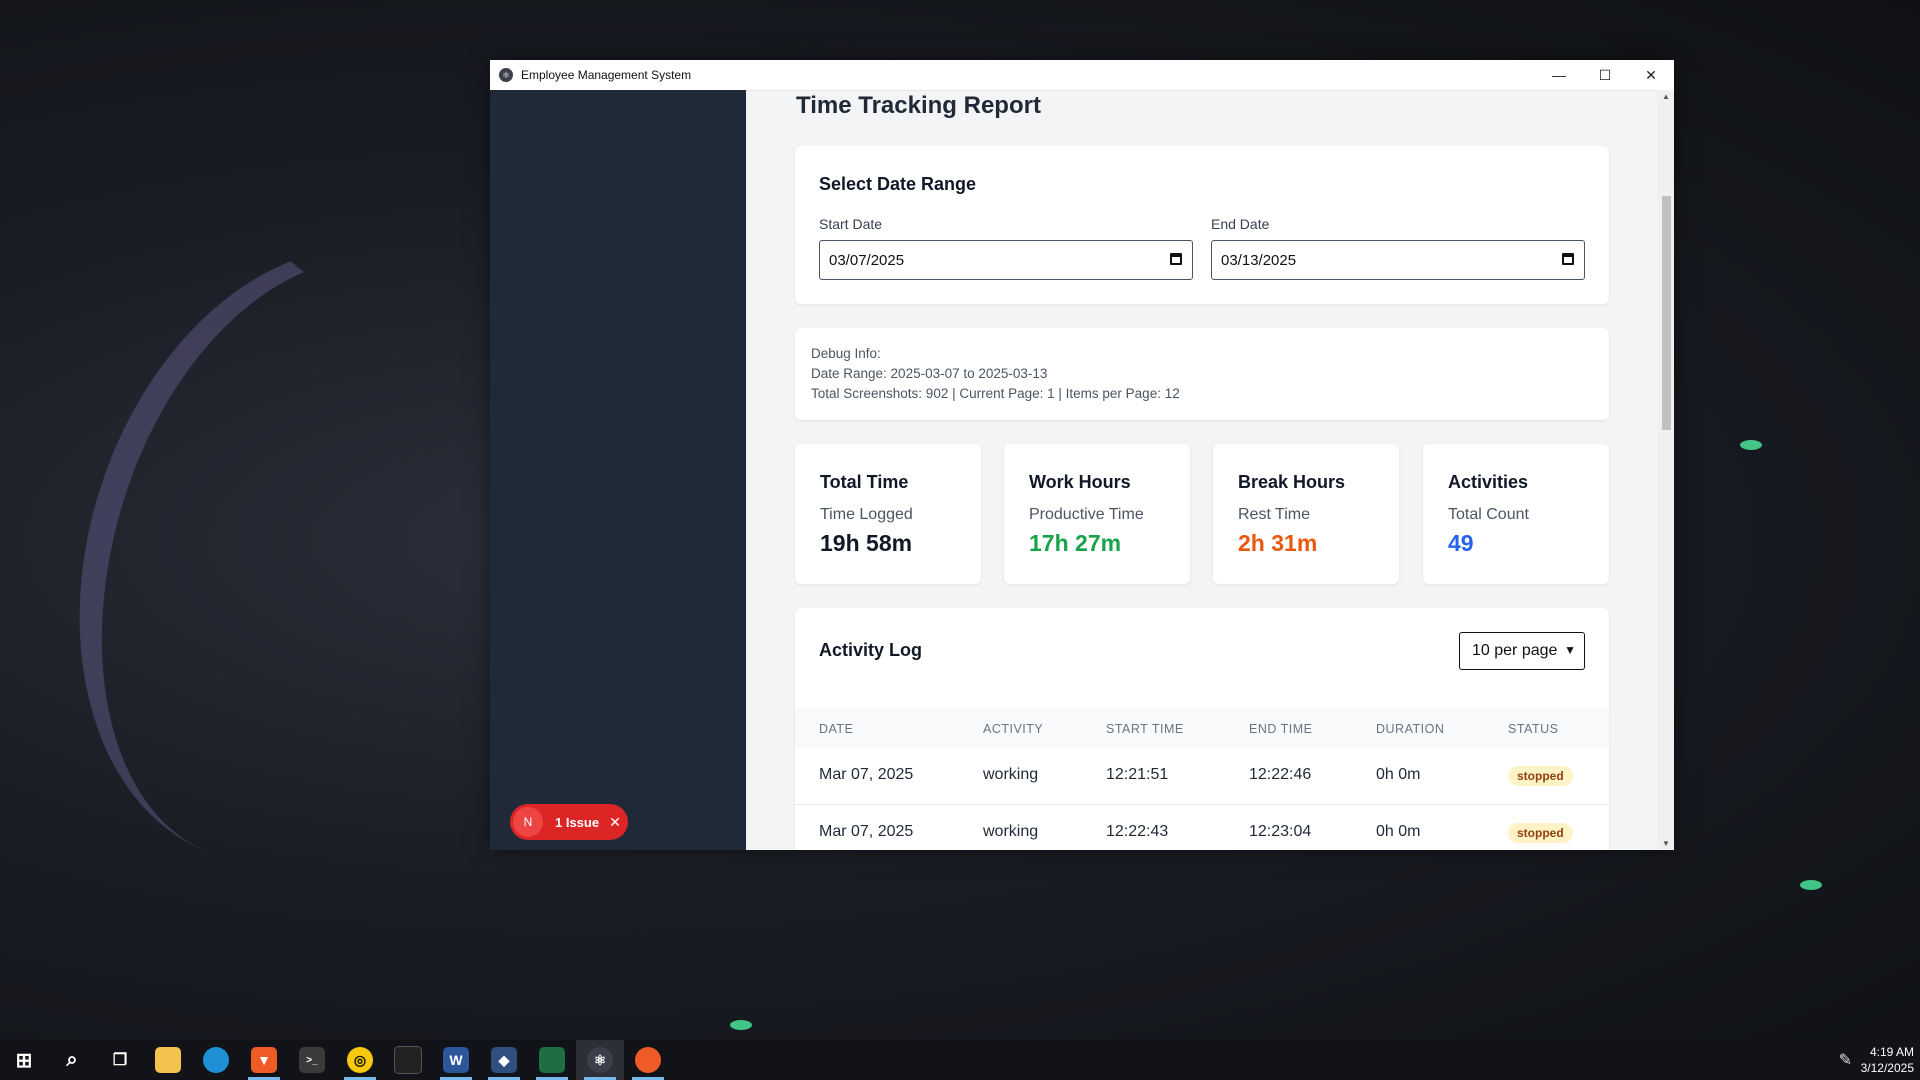 This screenshot has height=1080, width=1920. Describe the element at coordinates (864, 482) in the screenshot. I see `stat-title: Total Time` at that location.